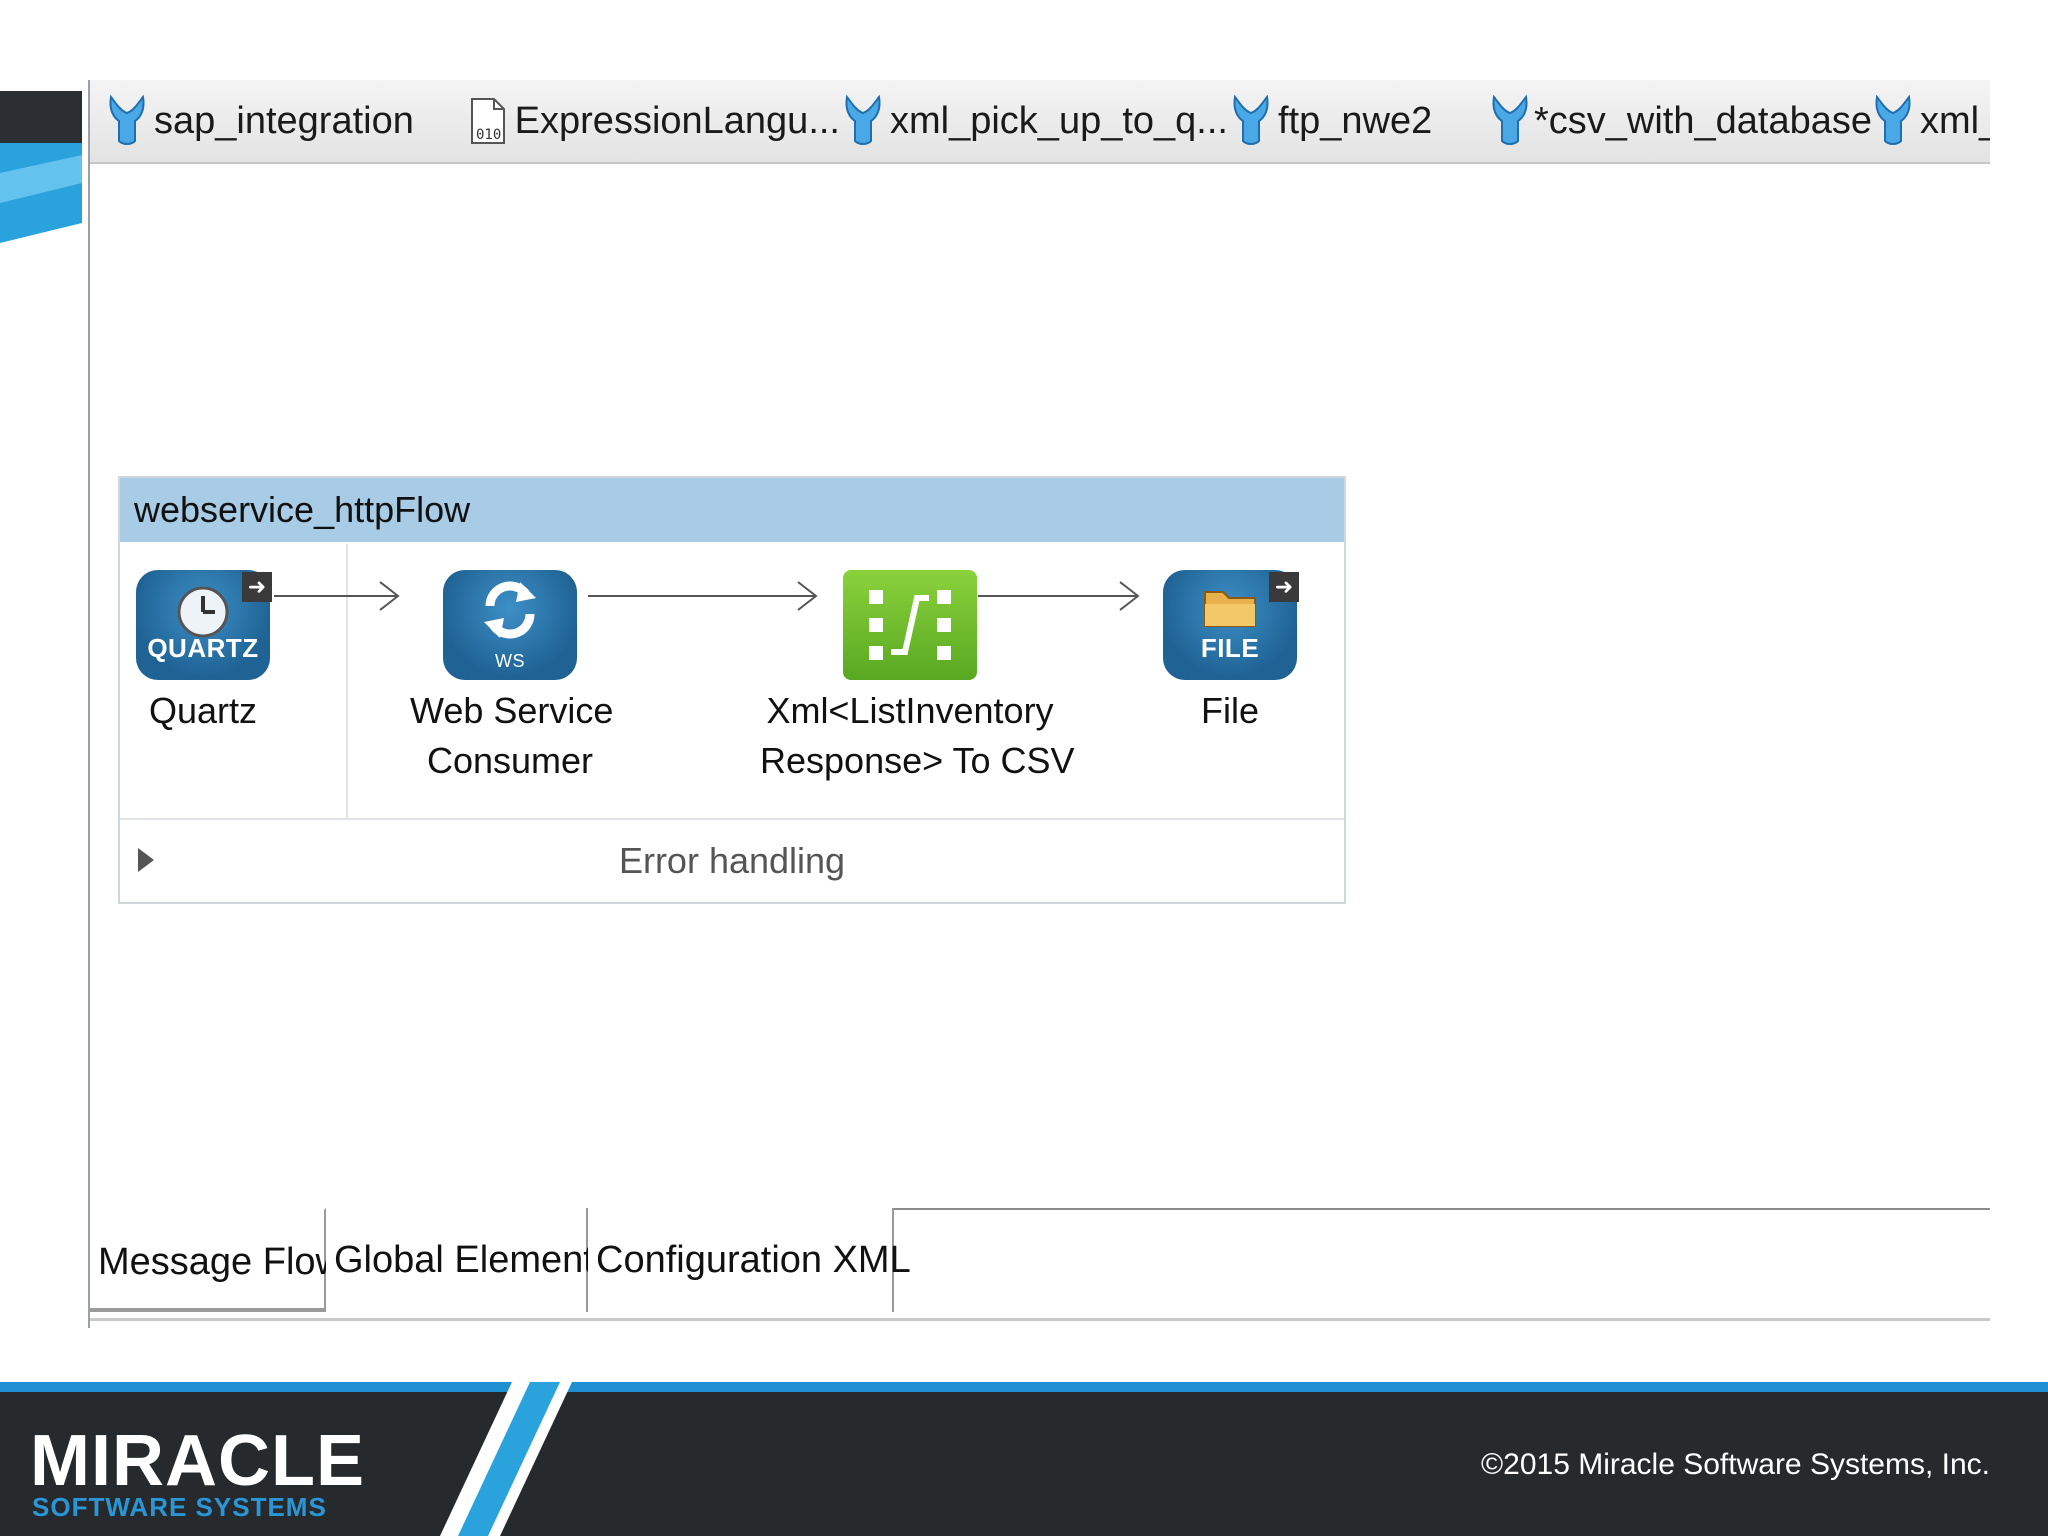 Image resolution: width=2048 pixels, height=1536 pixels. Describe the element at coordinates (203, 710) in the screenshot. I see `node-label: Quartz` at that location.